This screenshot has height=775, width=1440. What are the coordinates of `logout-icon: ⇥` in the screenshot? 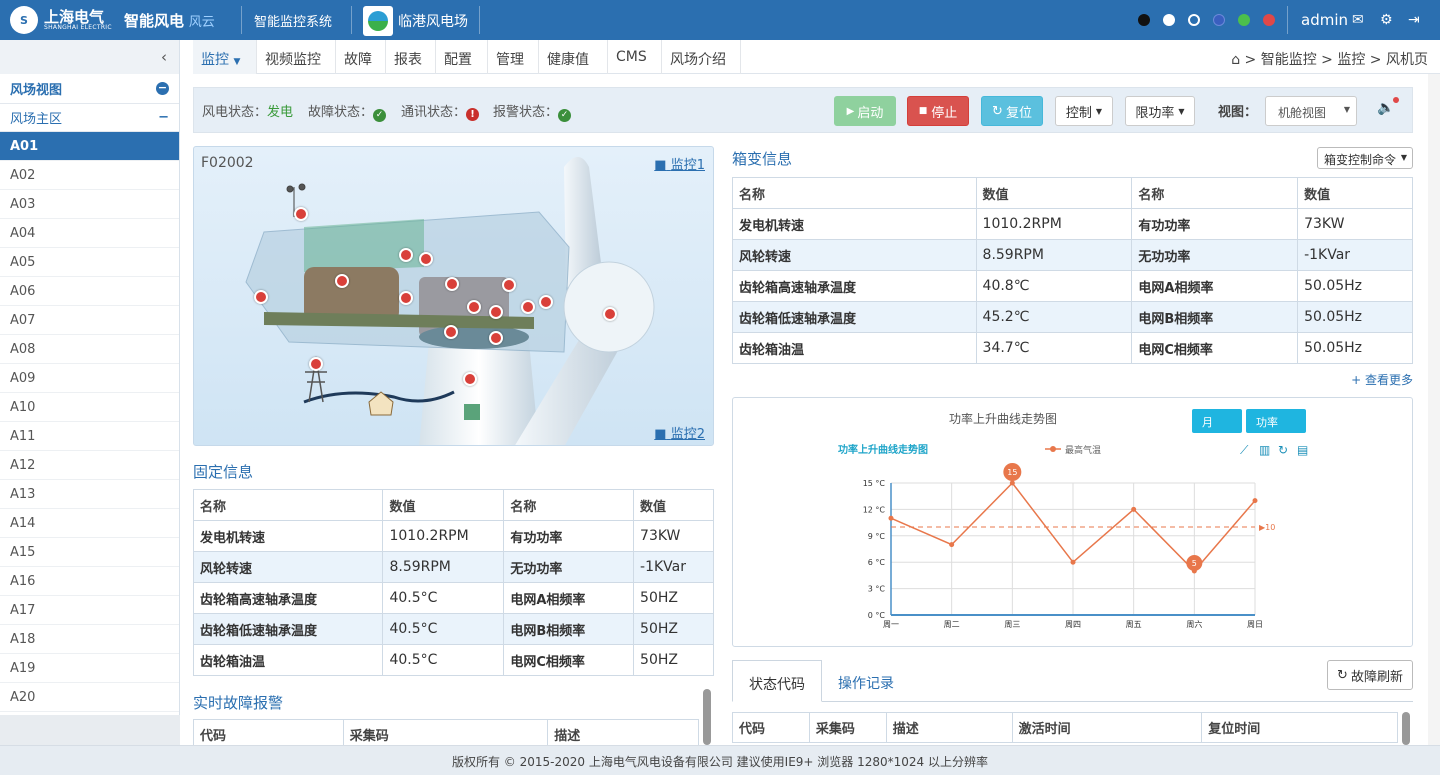 It's located at (1414, 20).